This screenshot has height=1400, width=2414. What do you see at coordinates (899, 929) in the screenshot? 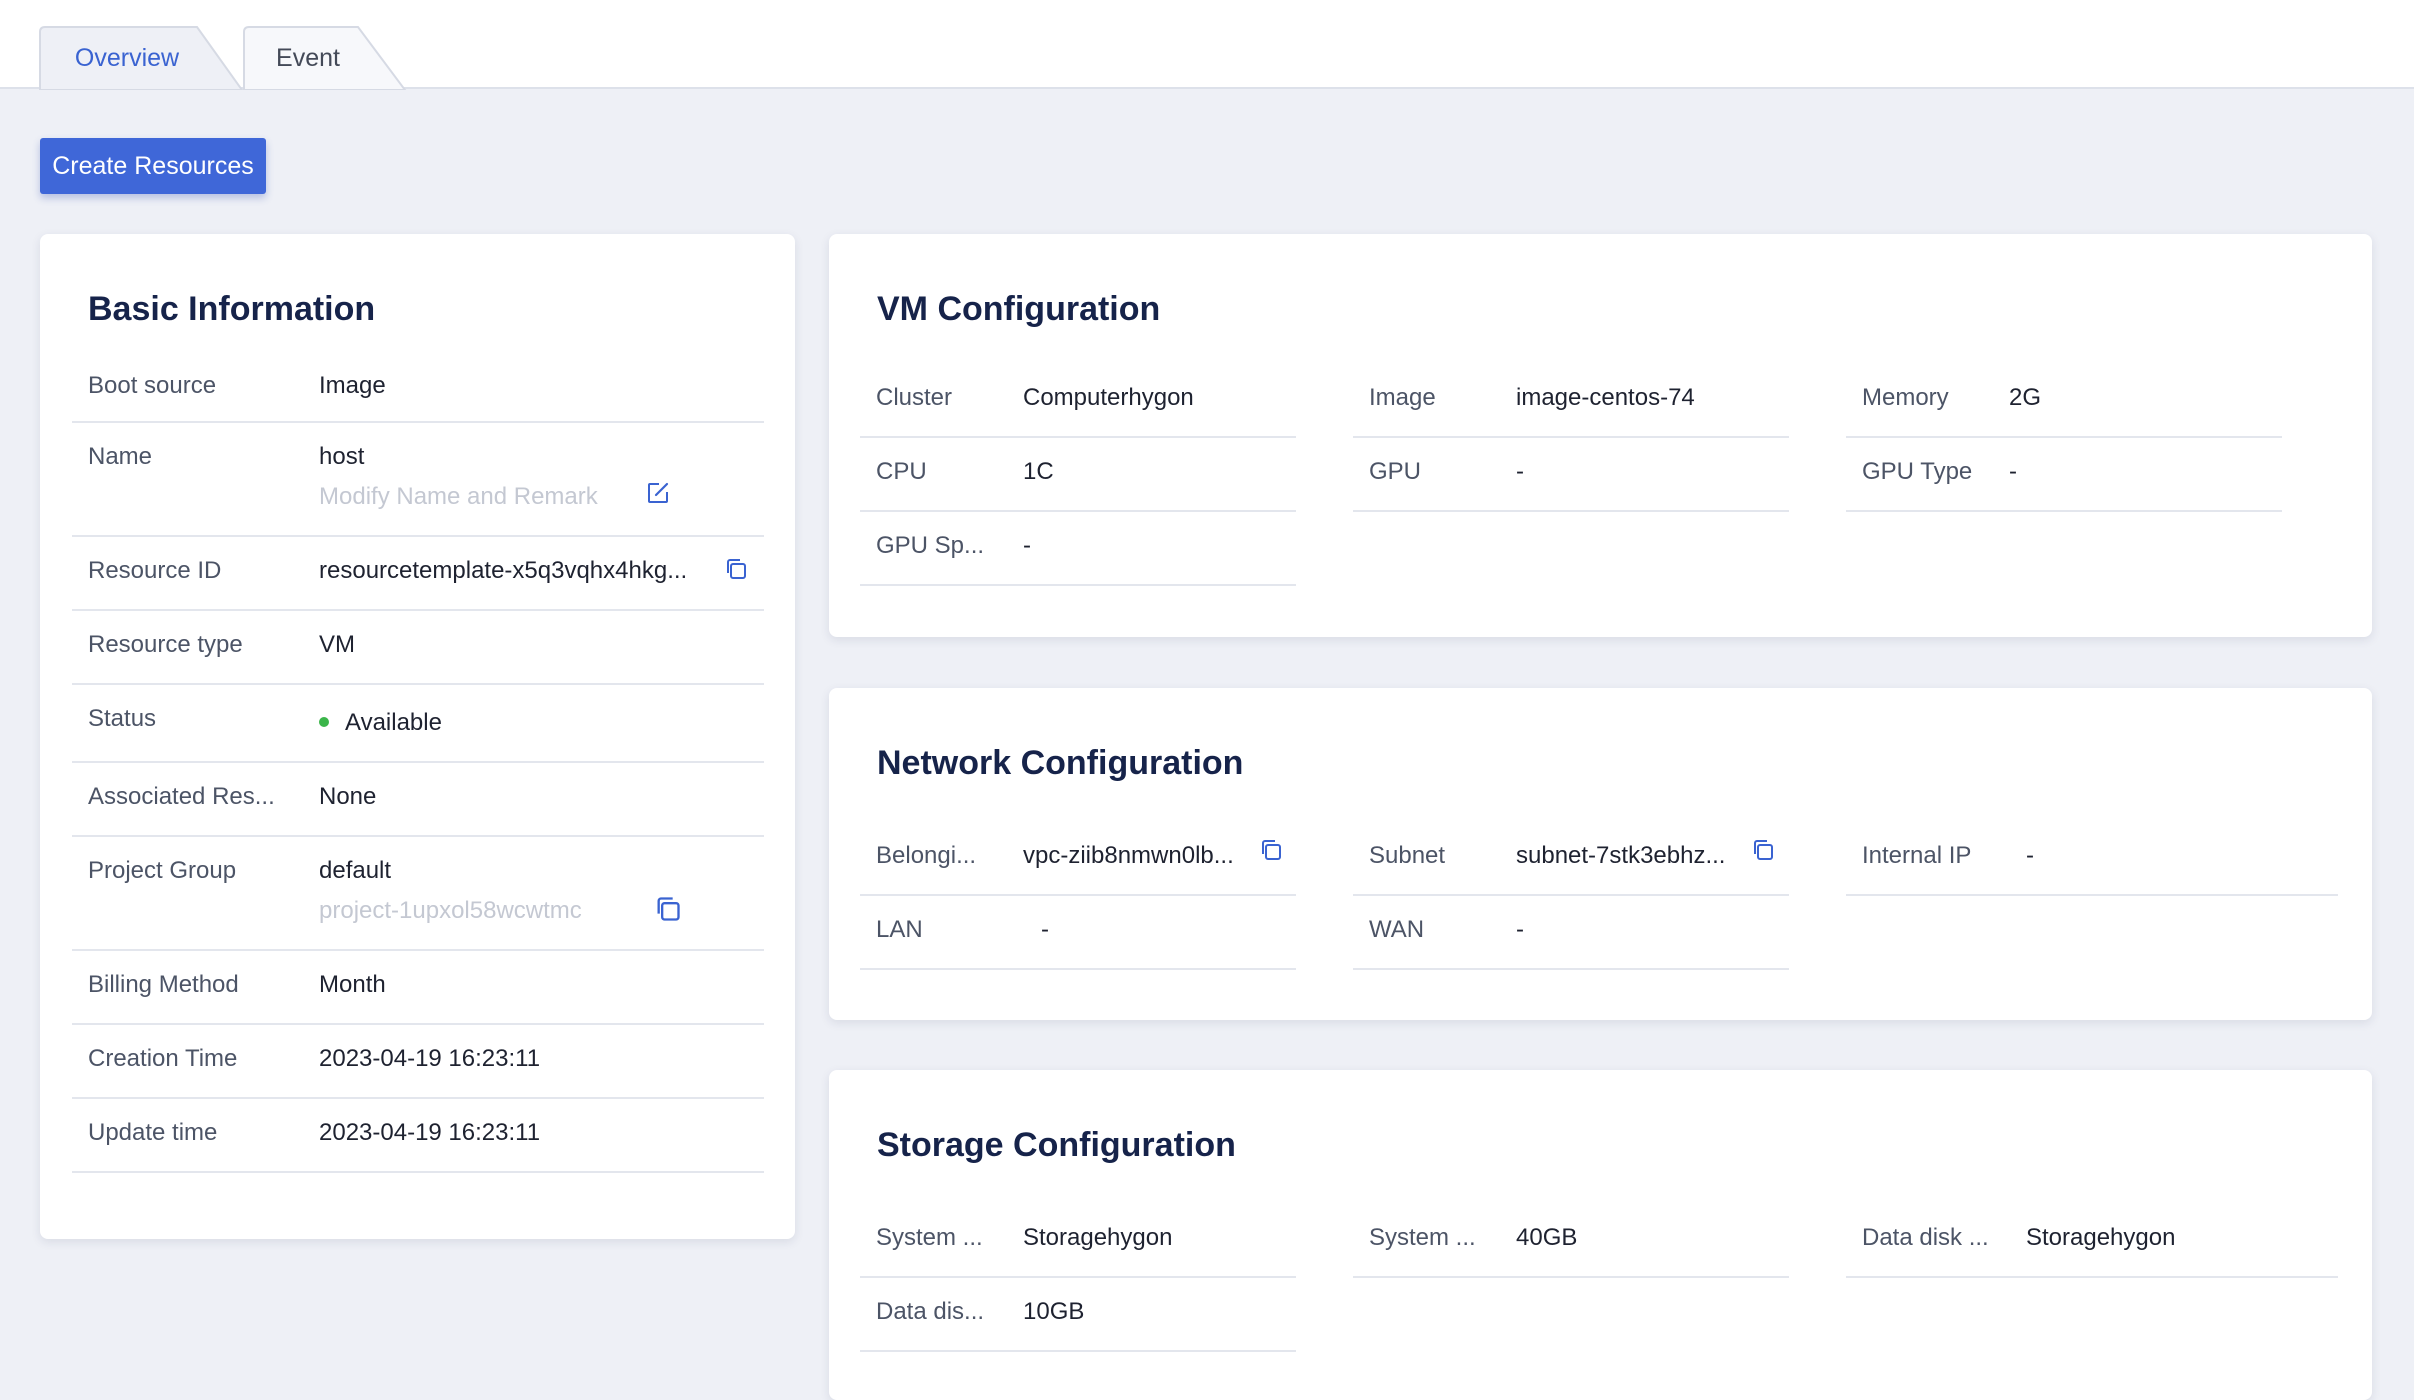
I see `lan-label: LAN` at bounding box center [899, 929].